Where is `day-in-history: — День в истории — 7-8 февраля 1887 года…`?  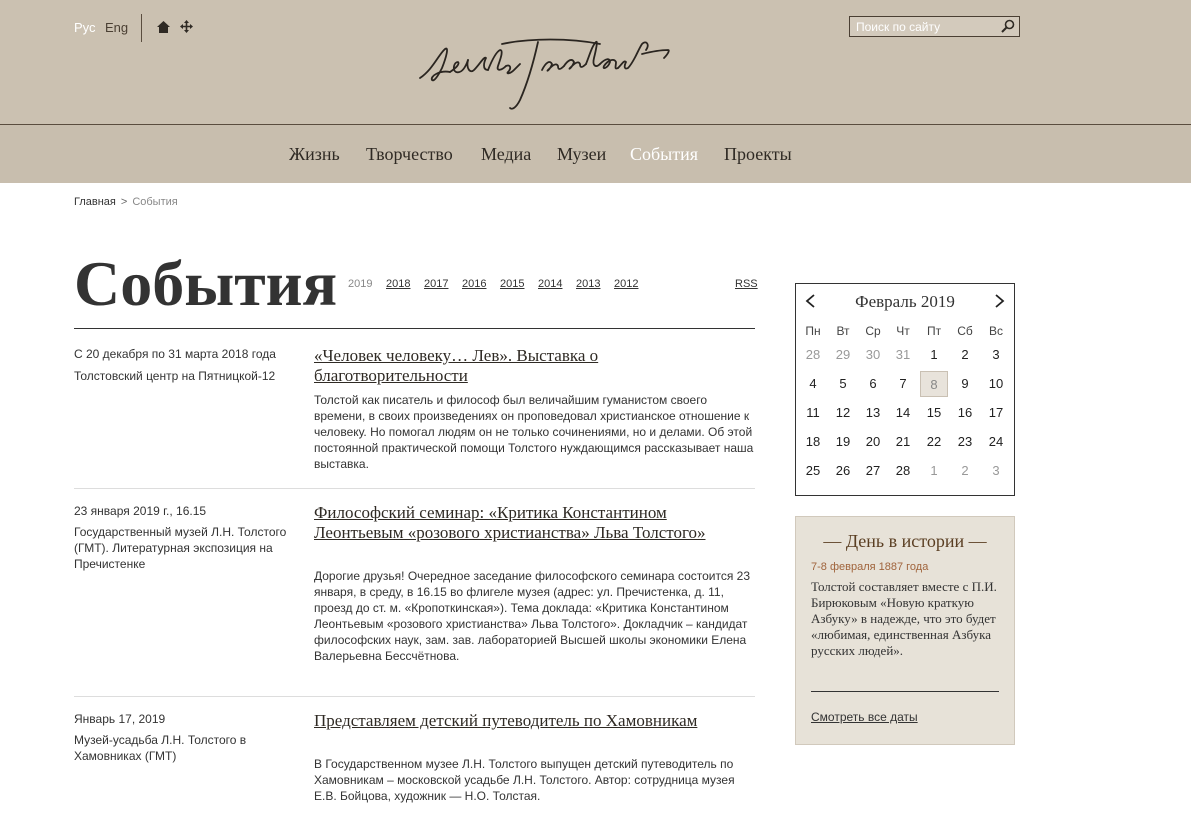
day-in-history: — День в истории — 7-8 февраля 1887 года… is located at coordinates (905, 630).